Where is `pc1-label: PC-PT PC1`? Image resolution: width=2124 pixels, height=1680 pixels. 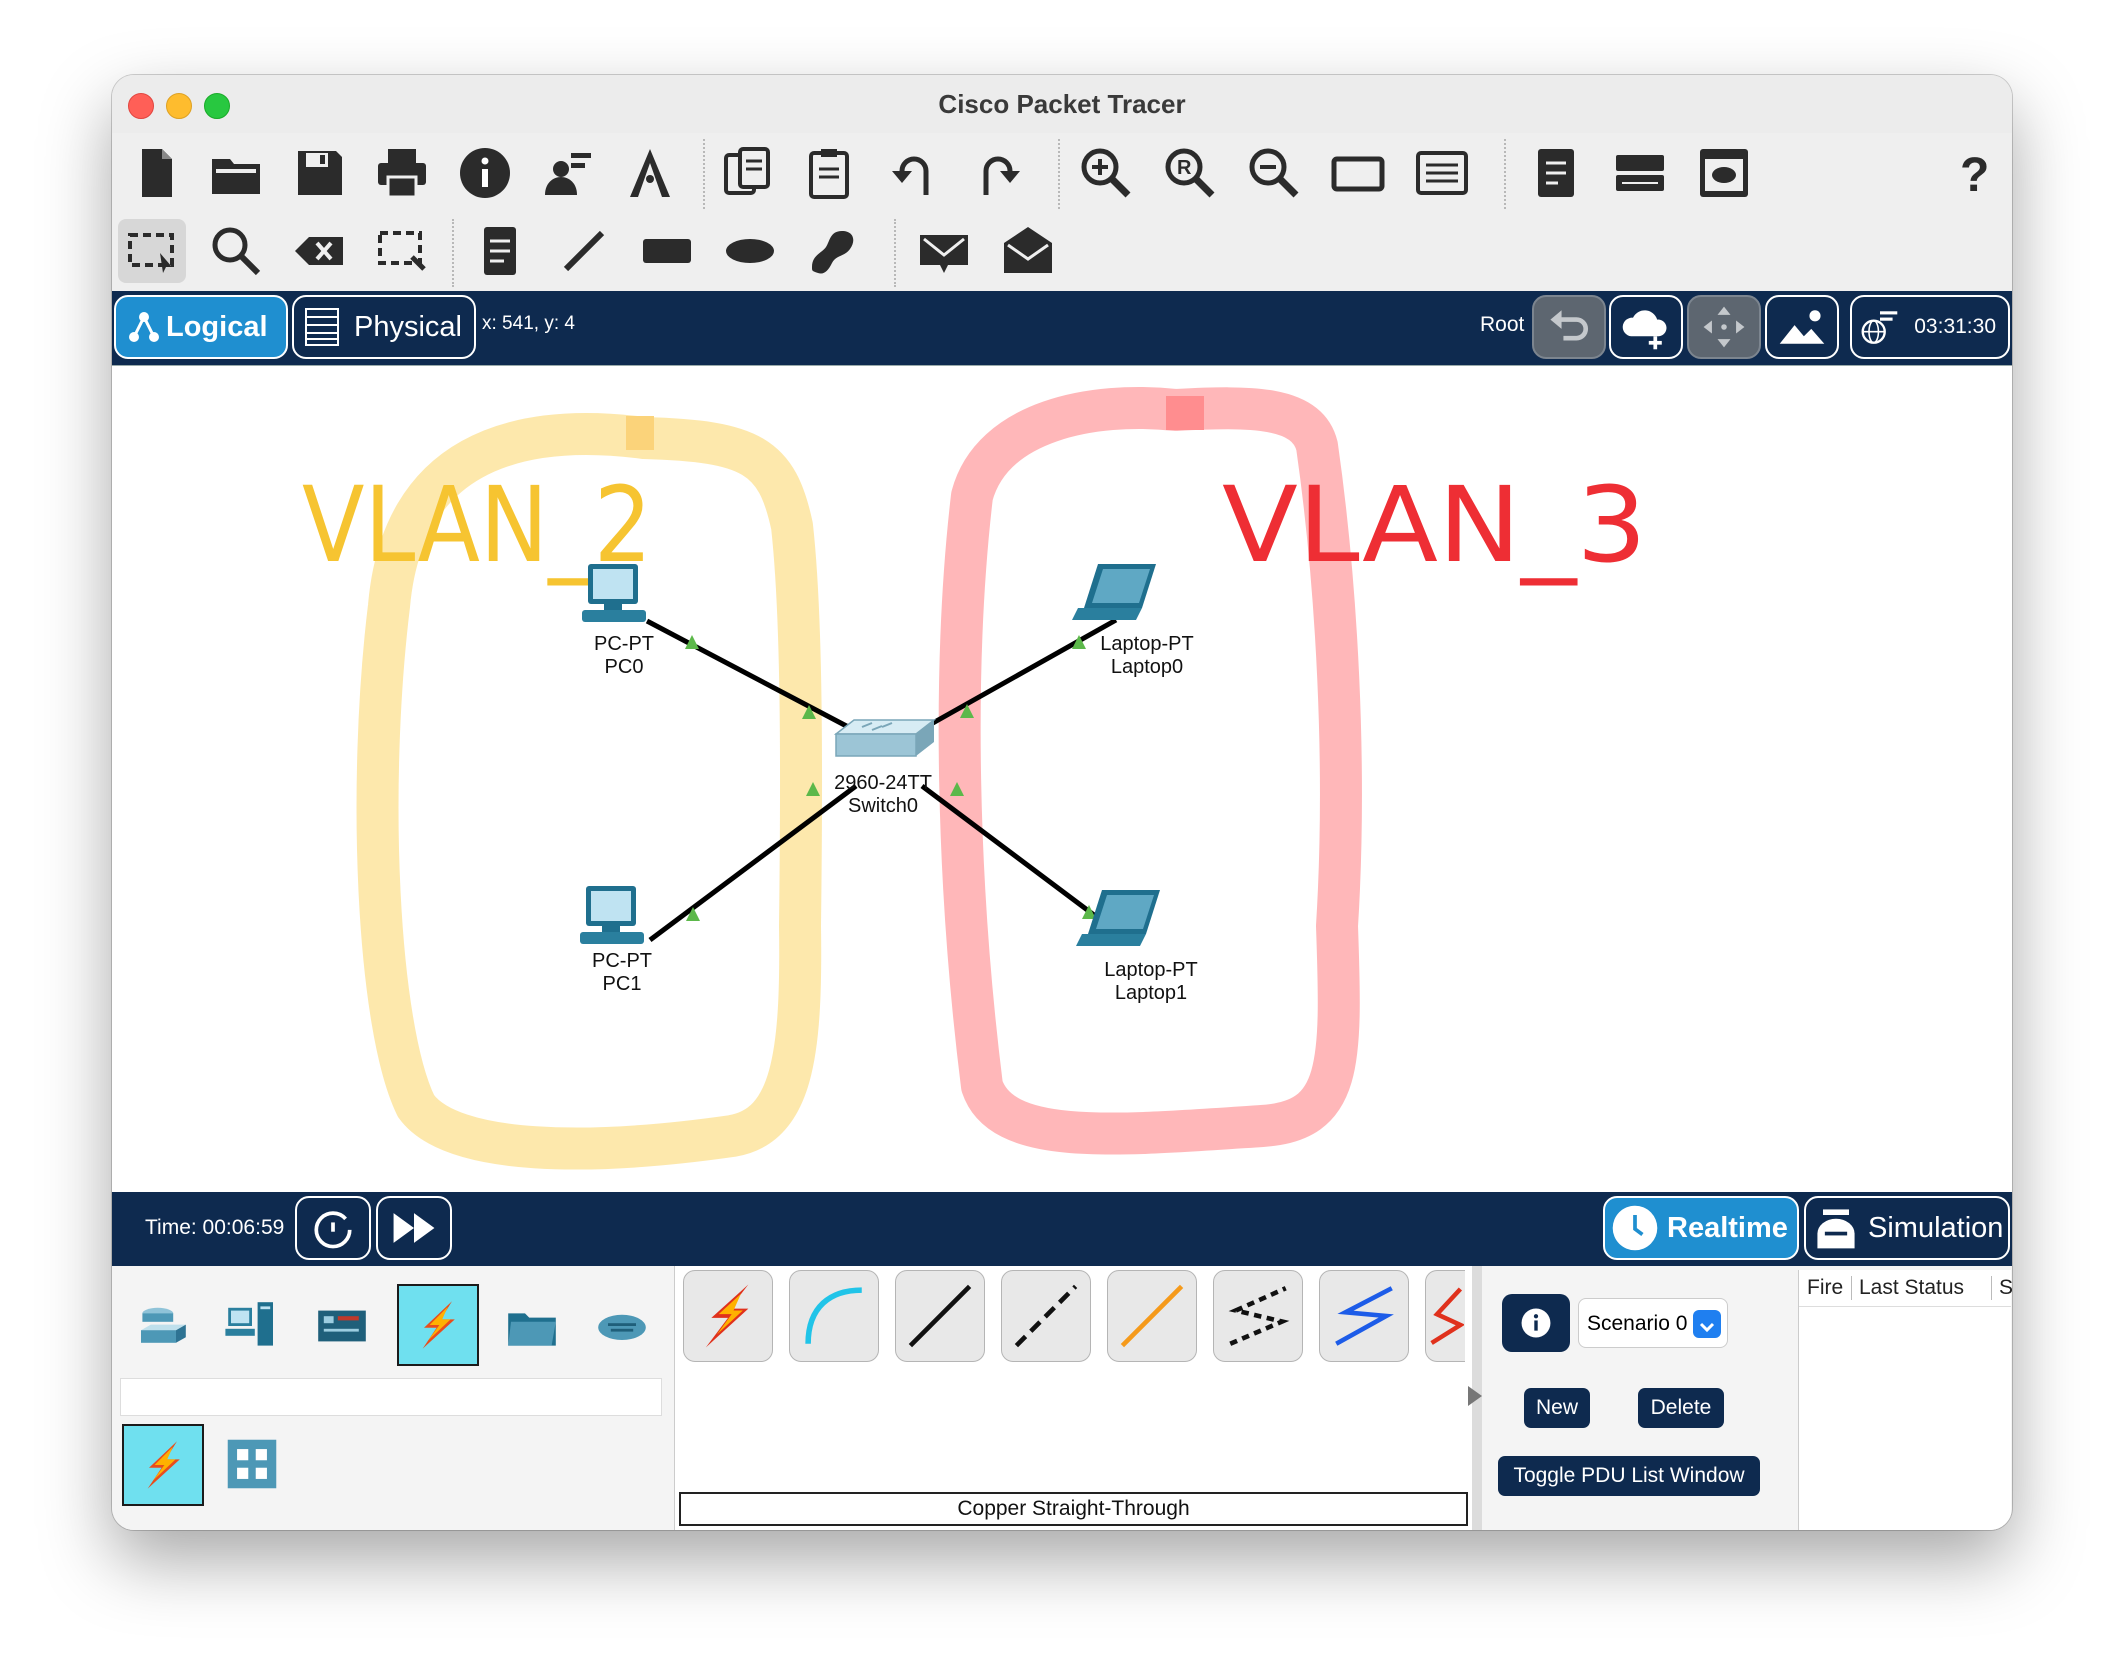
pc1-label: PC-PT PC1 is located at coordinates (622, 973).